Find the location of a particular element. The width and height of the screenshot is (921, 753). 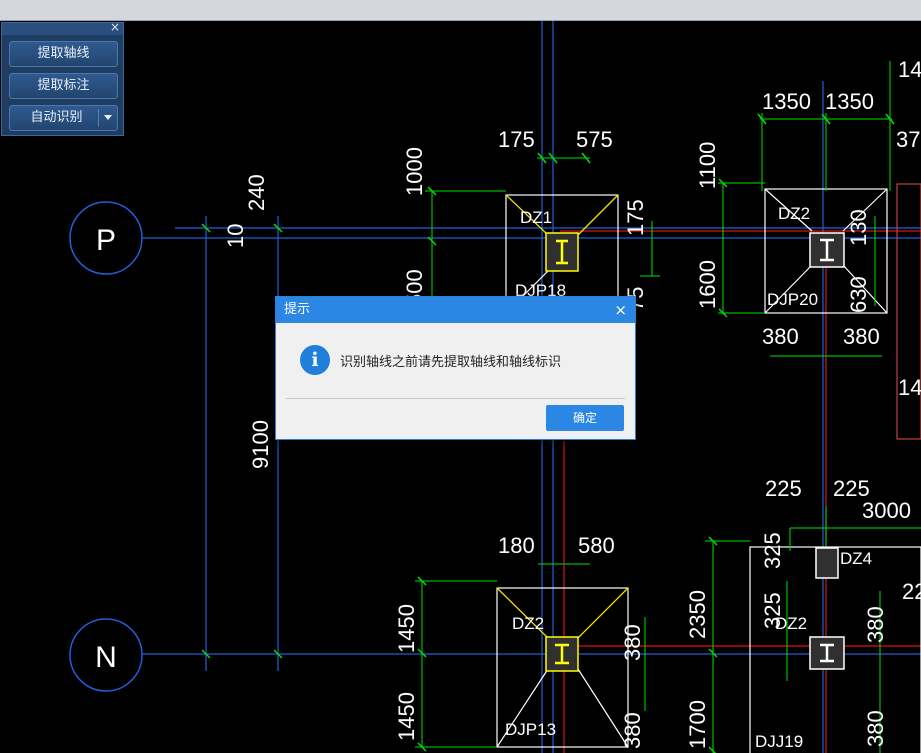

foundation-label: DZ4 is located at coordinates (856, 558).